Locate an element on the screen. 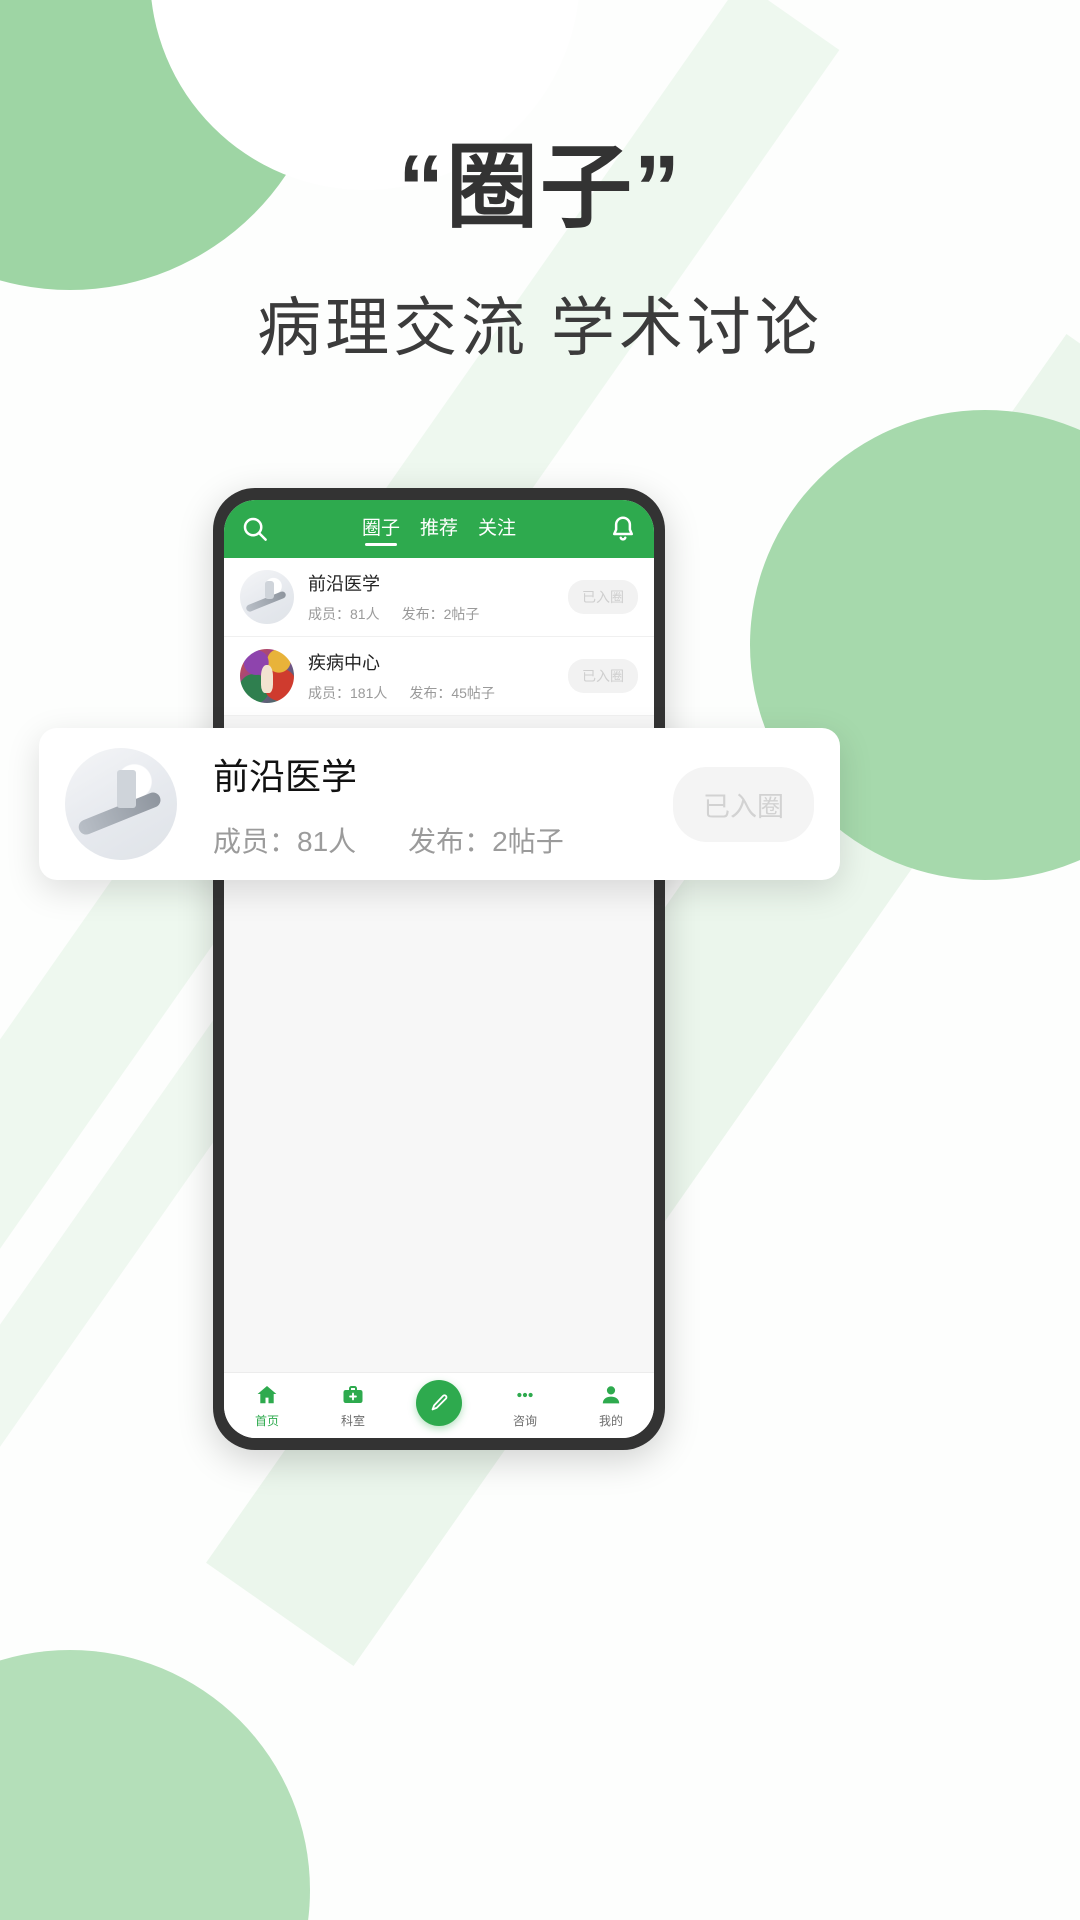 This screenshot has height=1920, width=1080. bell-icon is located at coordinates (623, 529).